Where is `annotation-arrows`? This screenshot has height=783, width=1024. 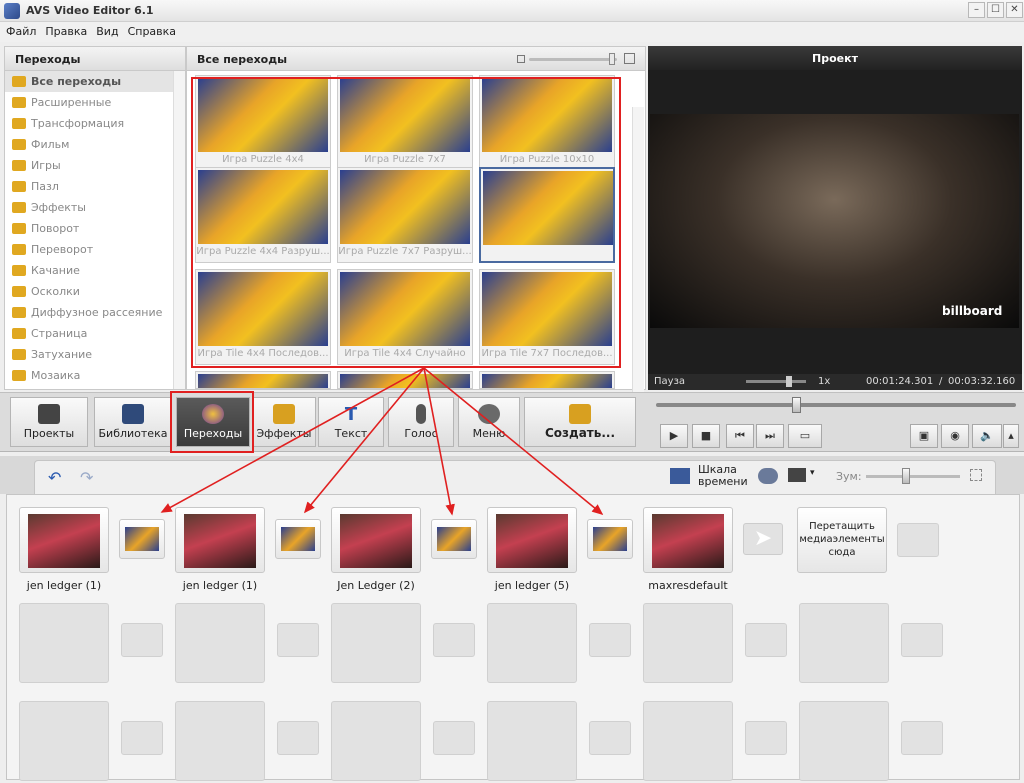
annotation-arrows is located at coordinates (382, 441).